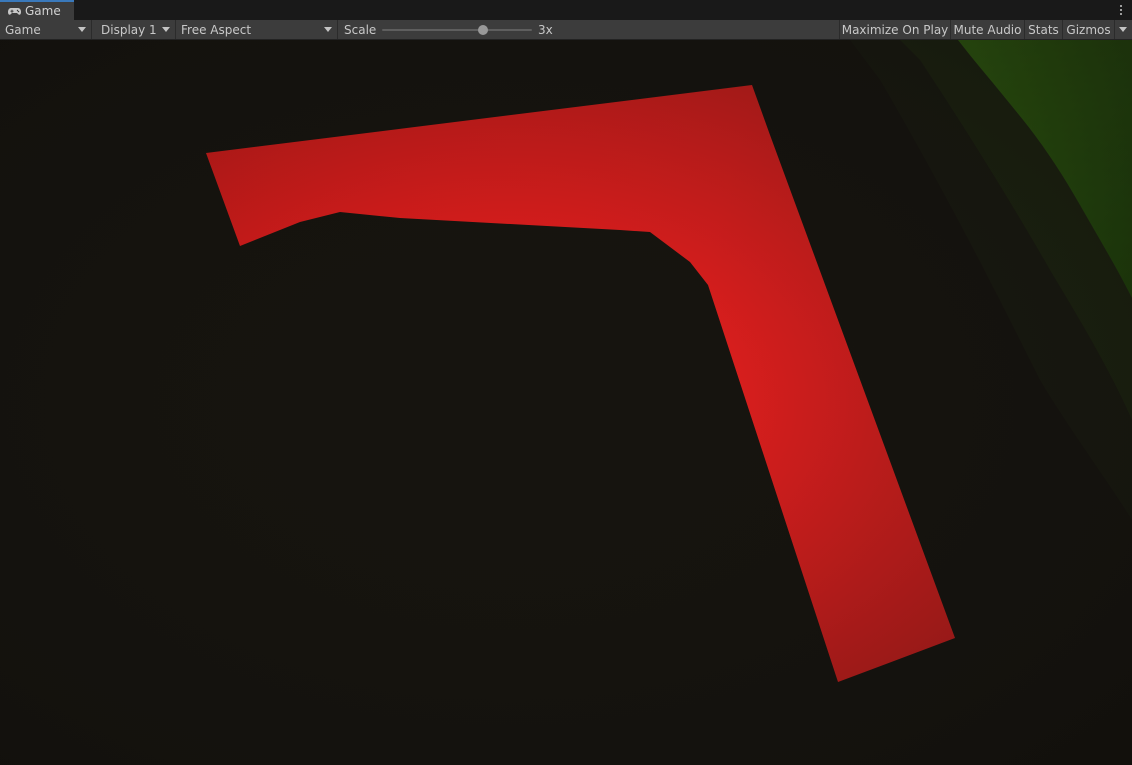  I want to click on maximize-on-play-toggle: Maximize On Play, so click(894, 29).